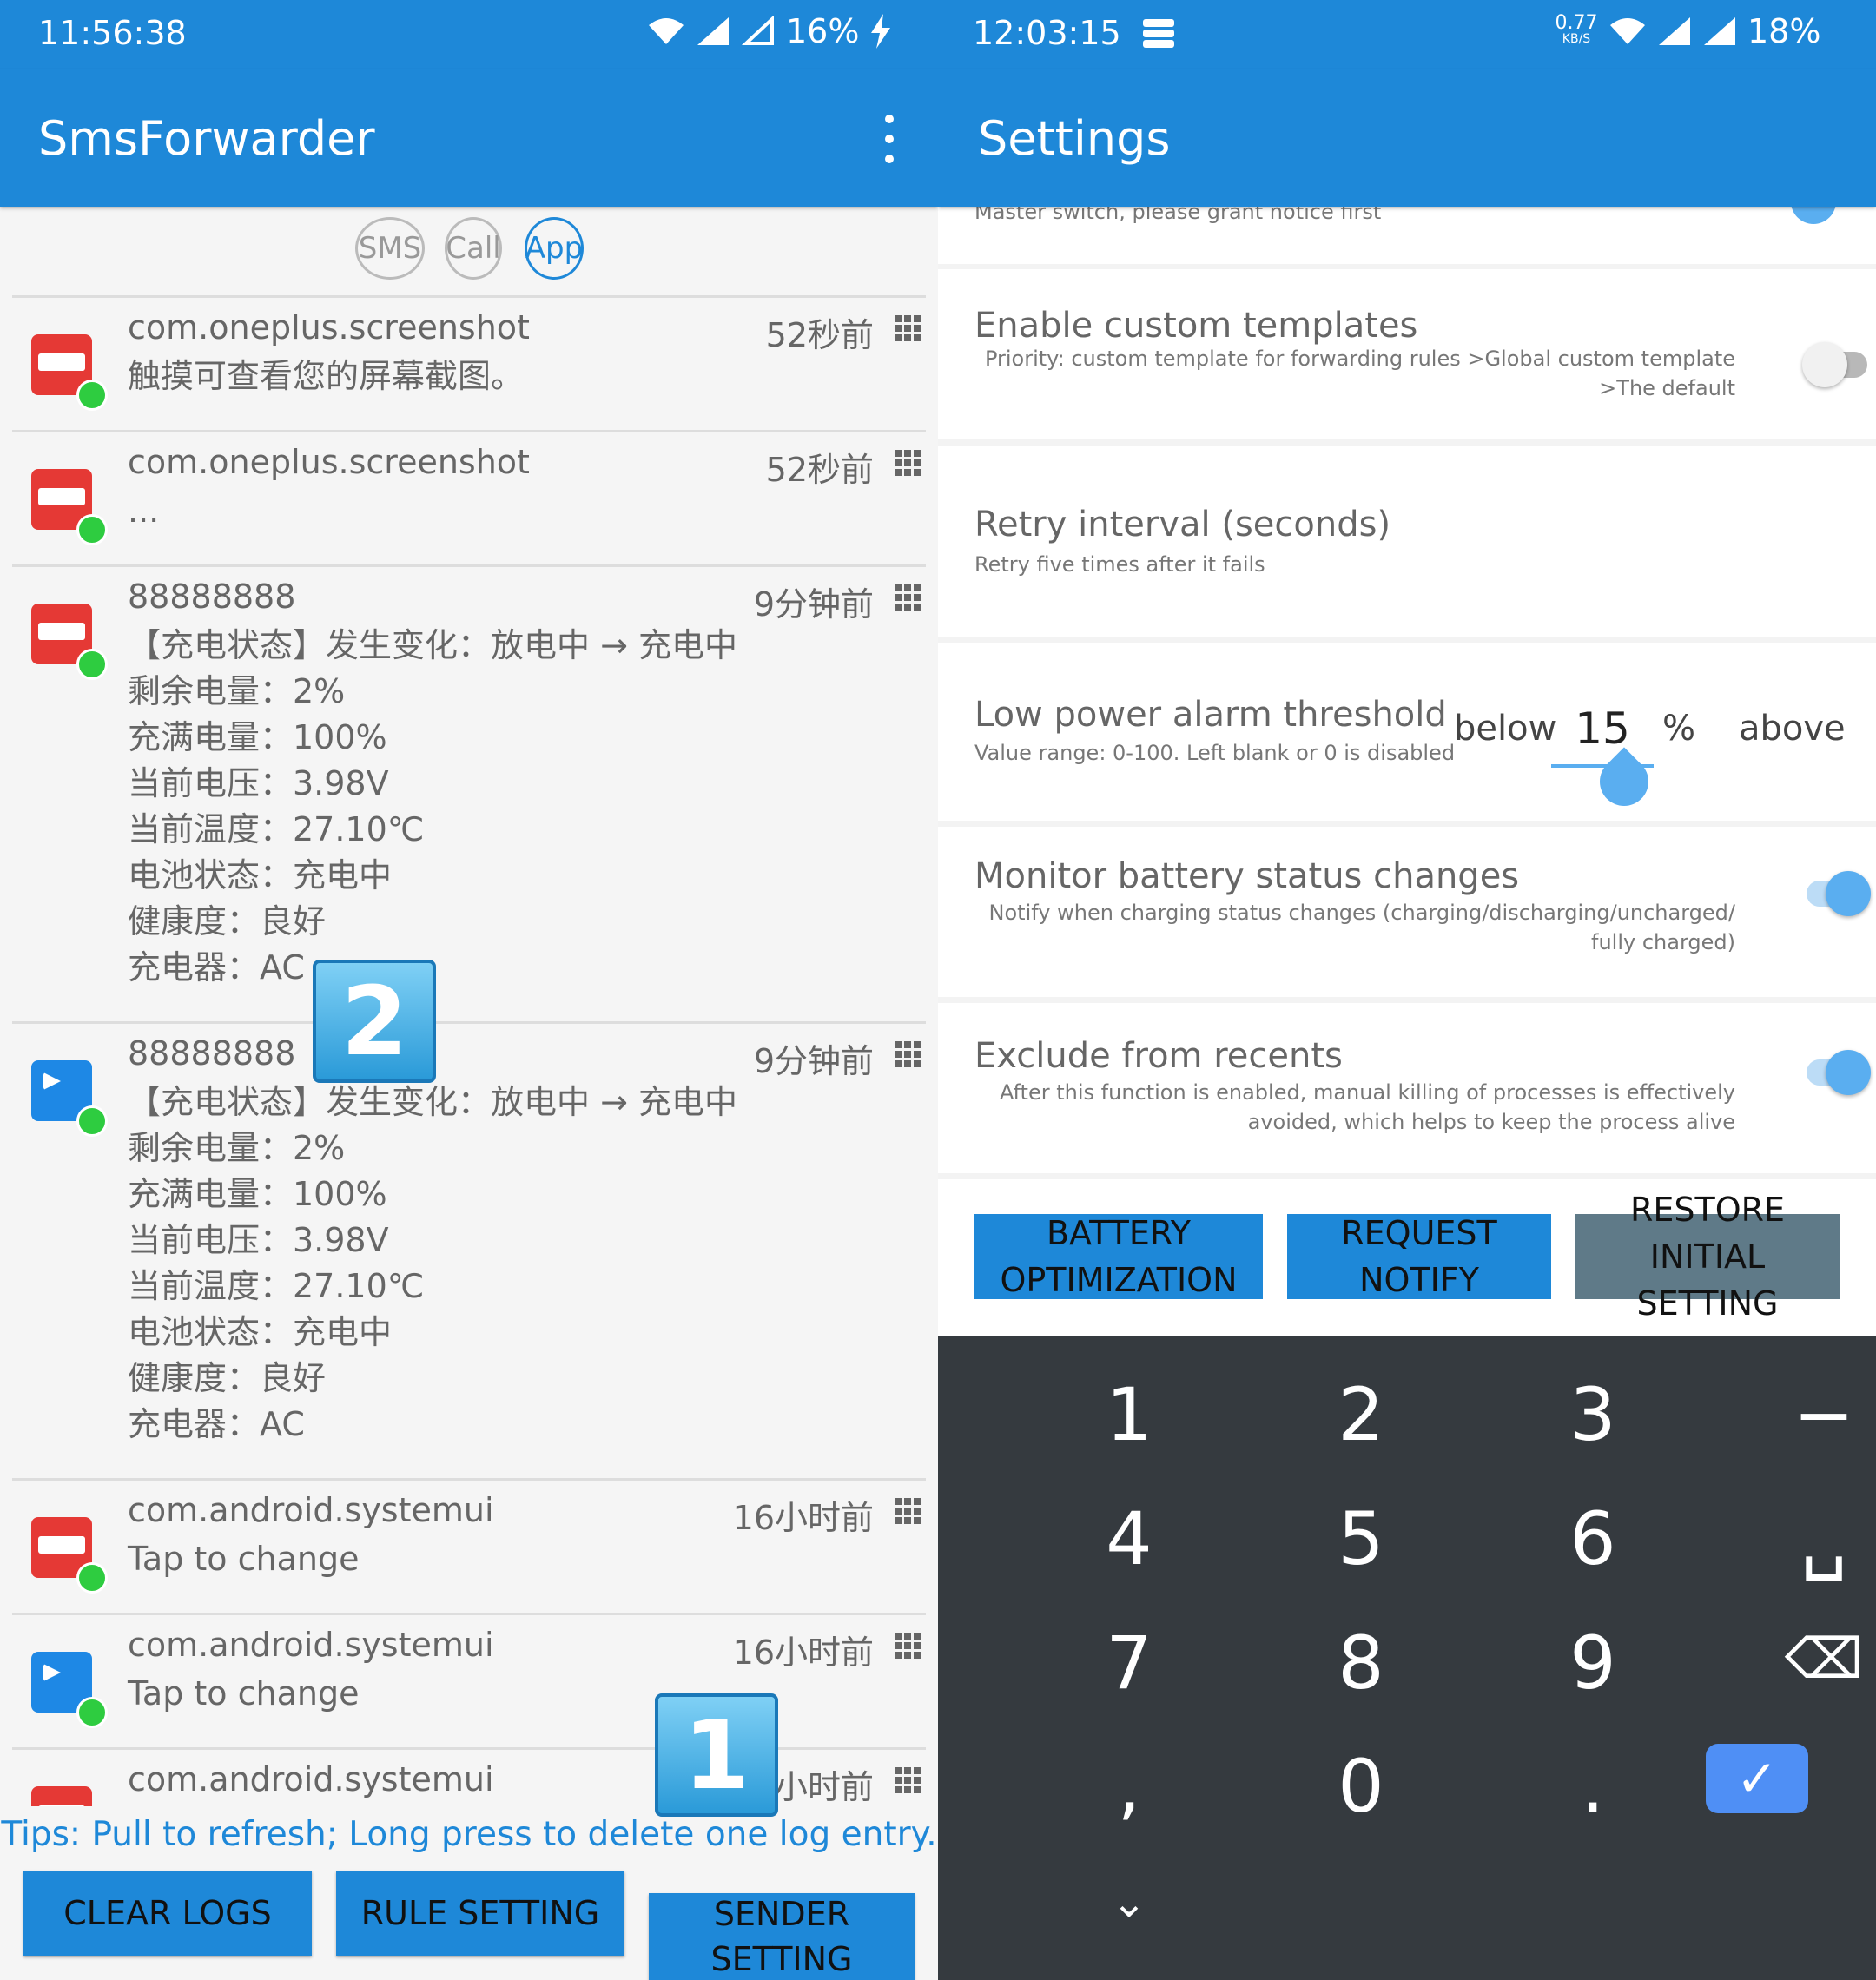 This screenshot has width=1876, height=1980. I want to click on exclude-recents-toggle, so click(1848, 1072).